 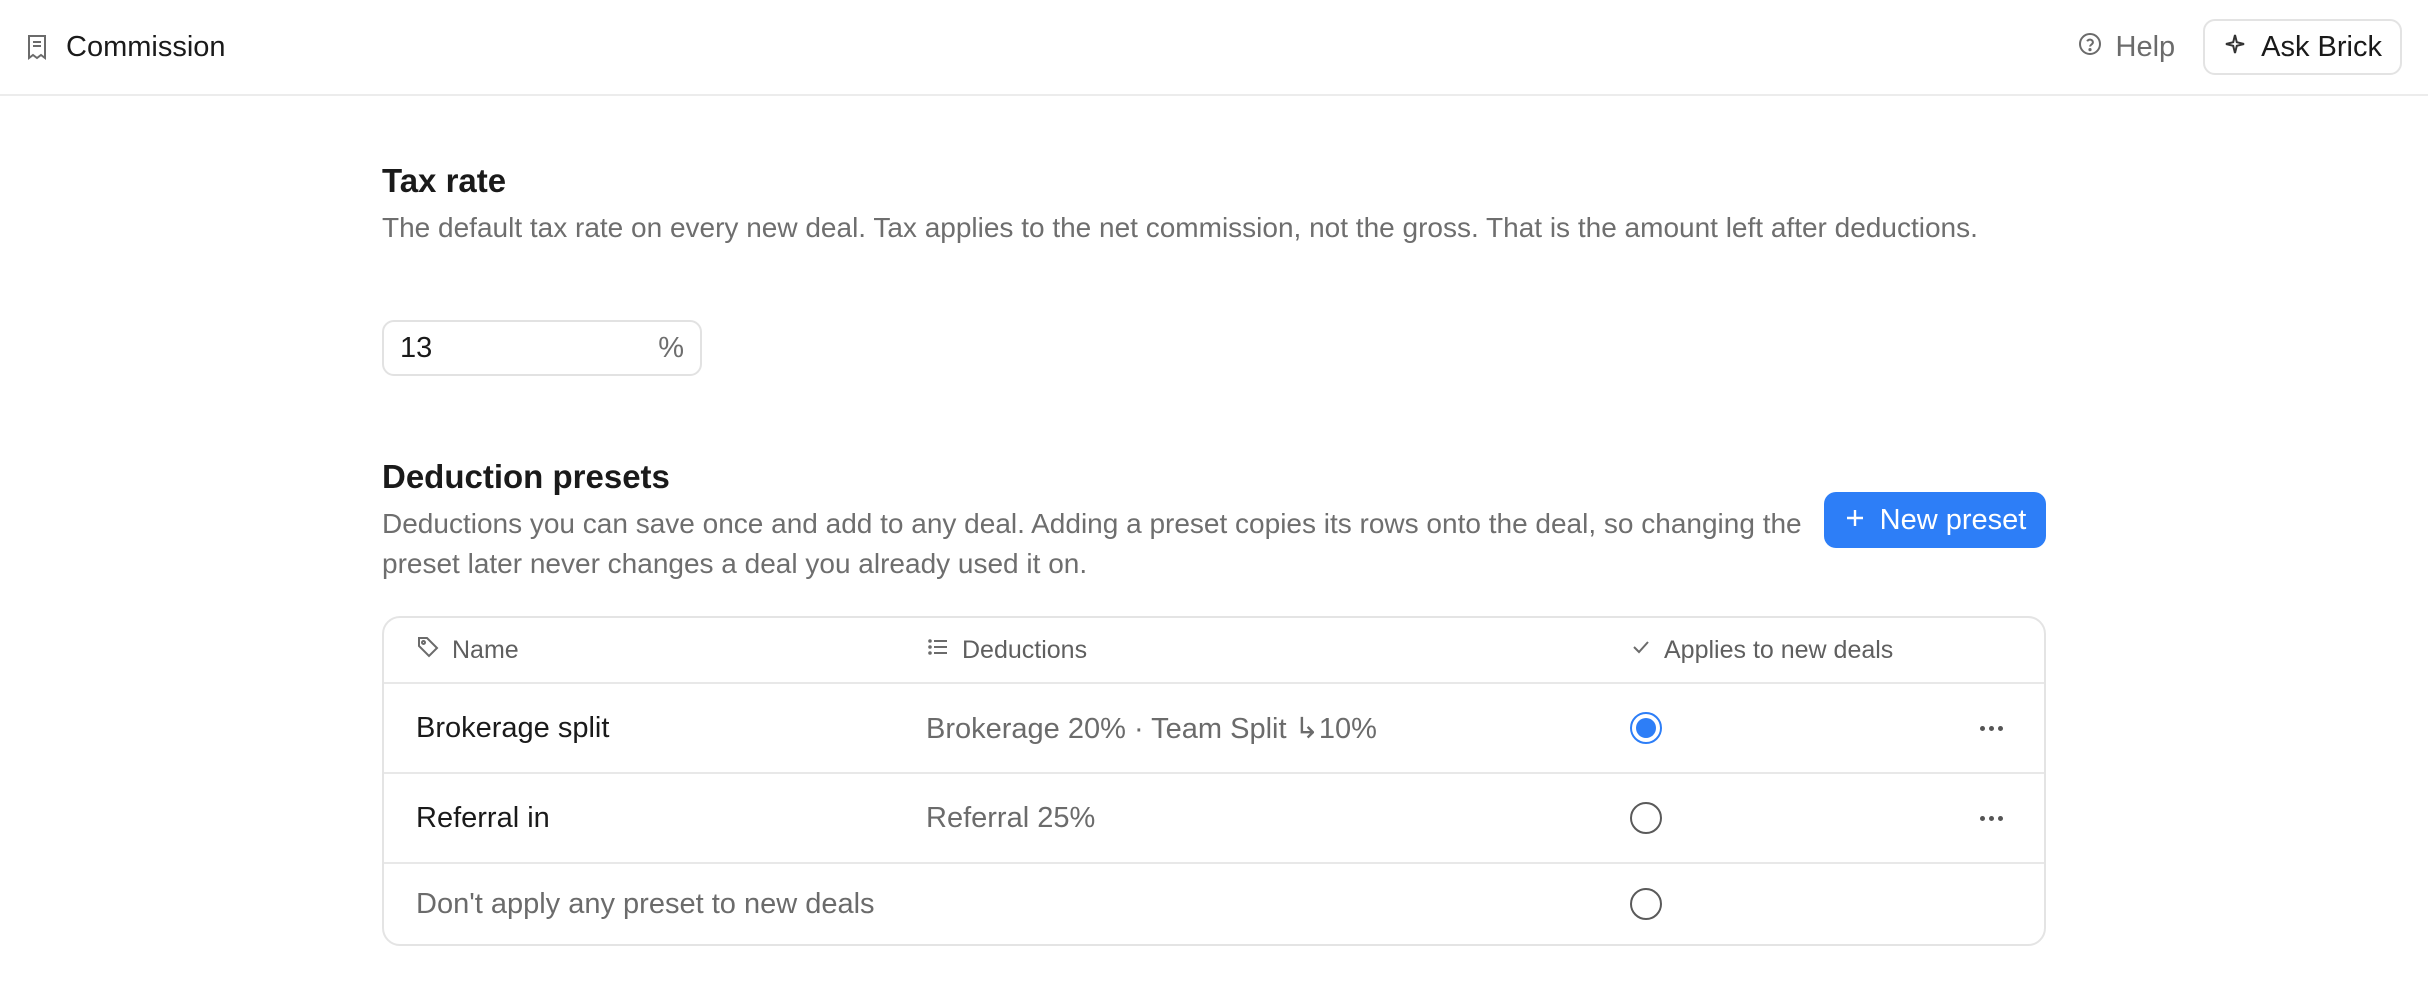 What do you see at coordinates (1953, 519) in the screenshot?
I see `new-preset-label: New preset` at bounding box center [1953, 519].